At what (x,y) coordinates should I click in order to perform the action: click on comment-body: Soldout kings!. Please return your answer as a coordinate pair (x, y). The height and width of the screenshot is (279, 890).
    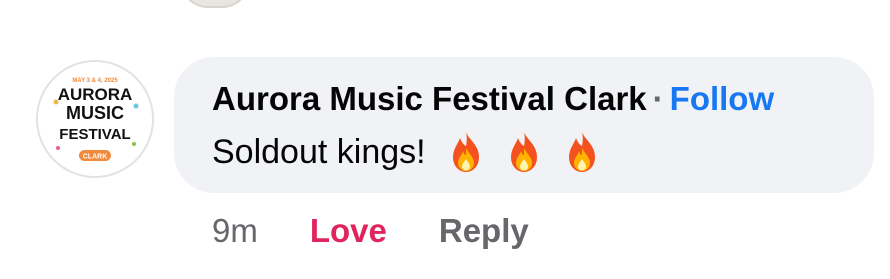
    Looking at the image, I should click on (407, 152).